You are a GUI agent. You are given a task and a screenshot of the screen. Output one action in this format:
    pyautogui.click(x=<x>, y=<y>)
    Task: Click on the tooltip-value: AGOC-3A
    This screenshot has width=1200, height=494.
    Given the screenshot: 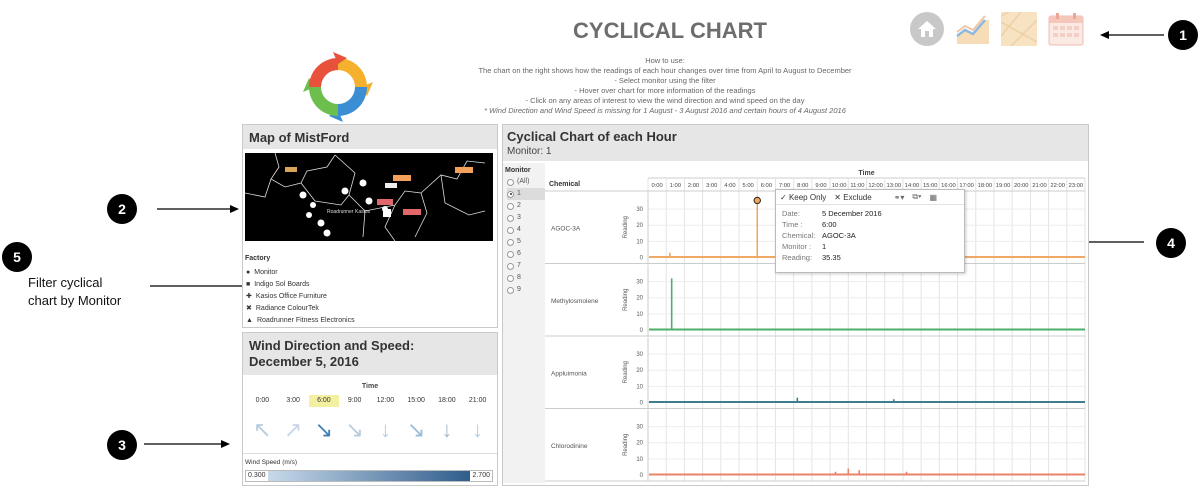 What is the action you would take?
    pyautogui.click(x=839, y=235)
    